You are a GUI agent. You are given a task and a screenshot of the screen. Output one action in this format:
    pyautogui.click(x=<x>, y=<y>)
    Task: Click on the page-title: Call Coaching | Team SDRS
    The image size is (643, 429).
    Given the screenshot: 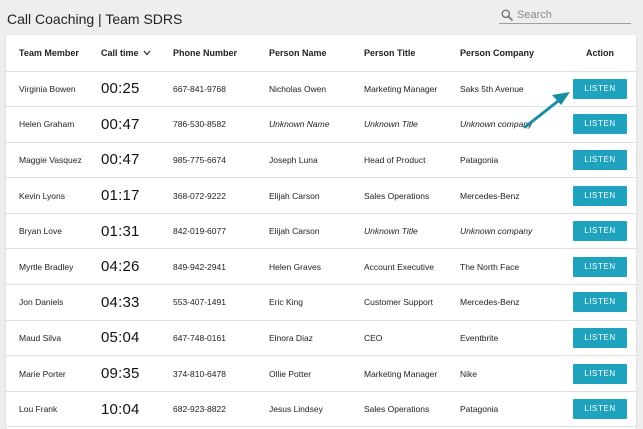 What is the action you would take?
    pyautogui.click(x=95, y=19)
    